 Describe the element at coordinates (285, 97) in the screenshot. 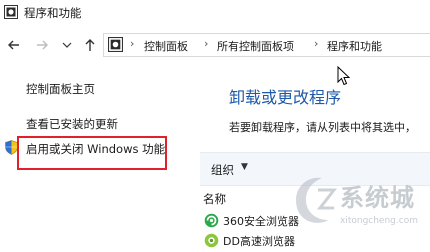

I see `page-title: 卸载或更改程序` at that location.